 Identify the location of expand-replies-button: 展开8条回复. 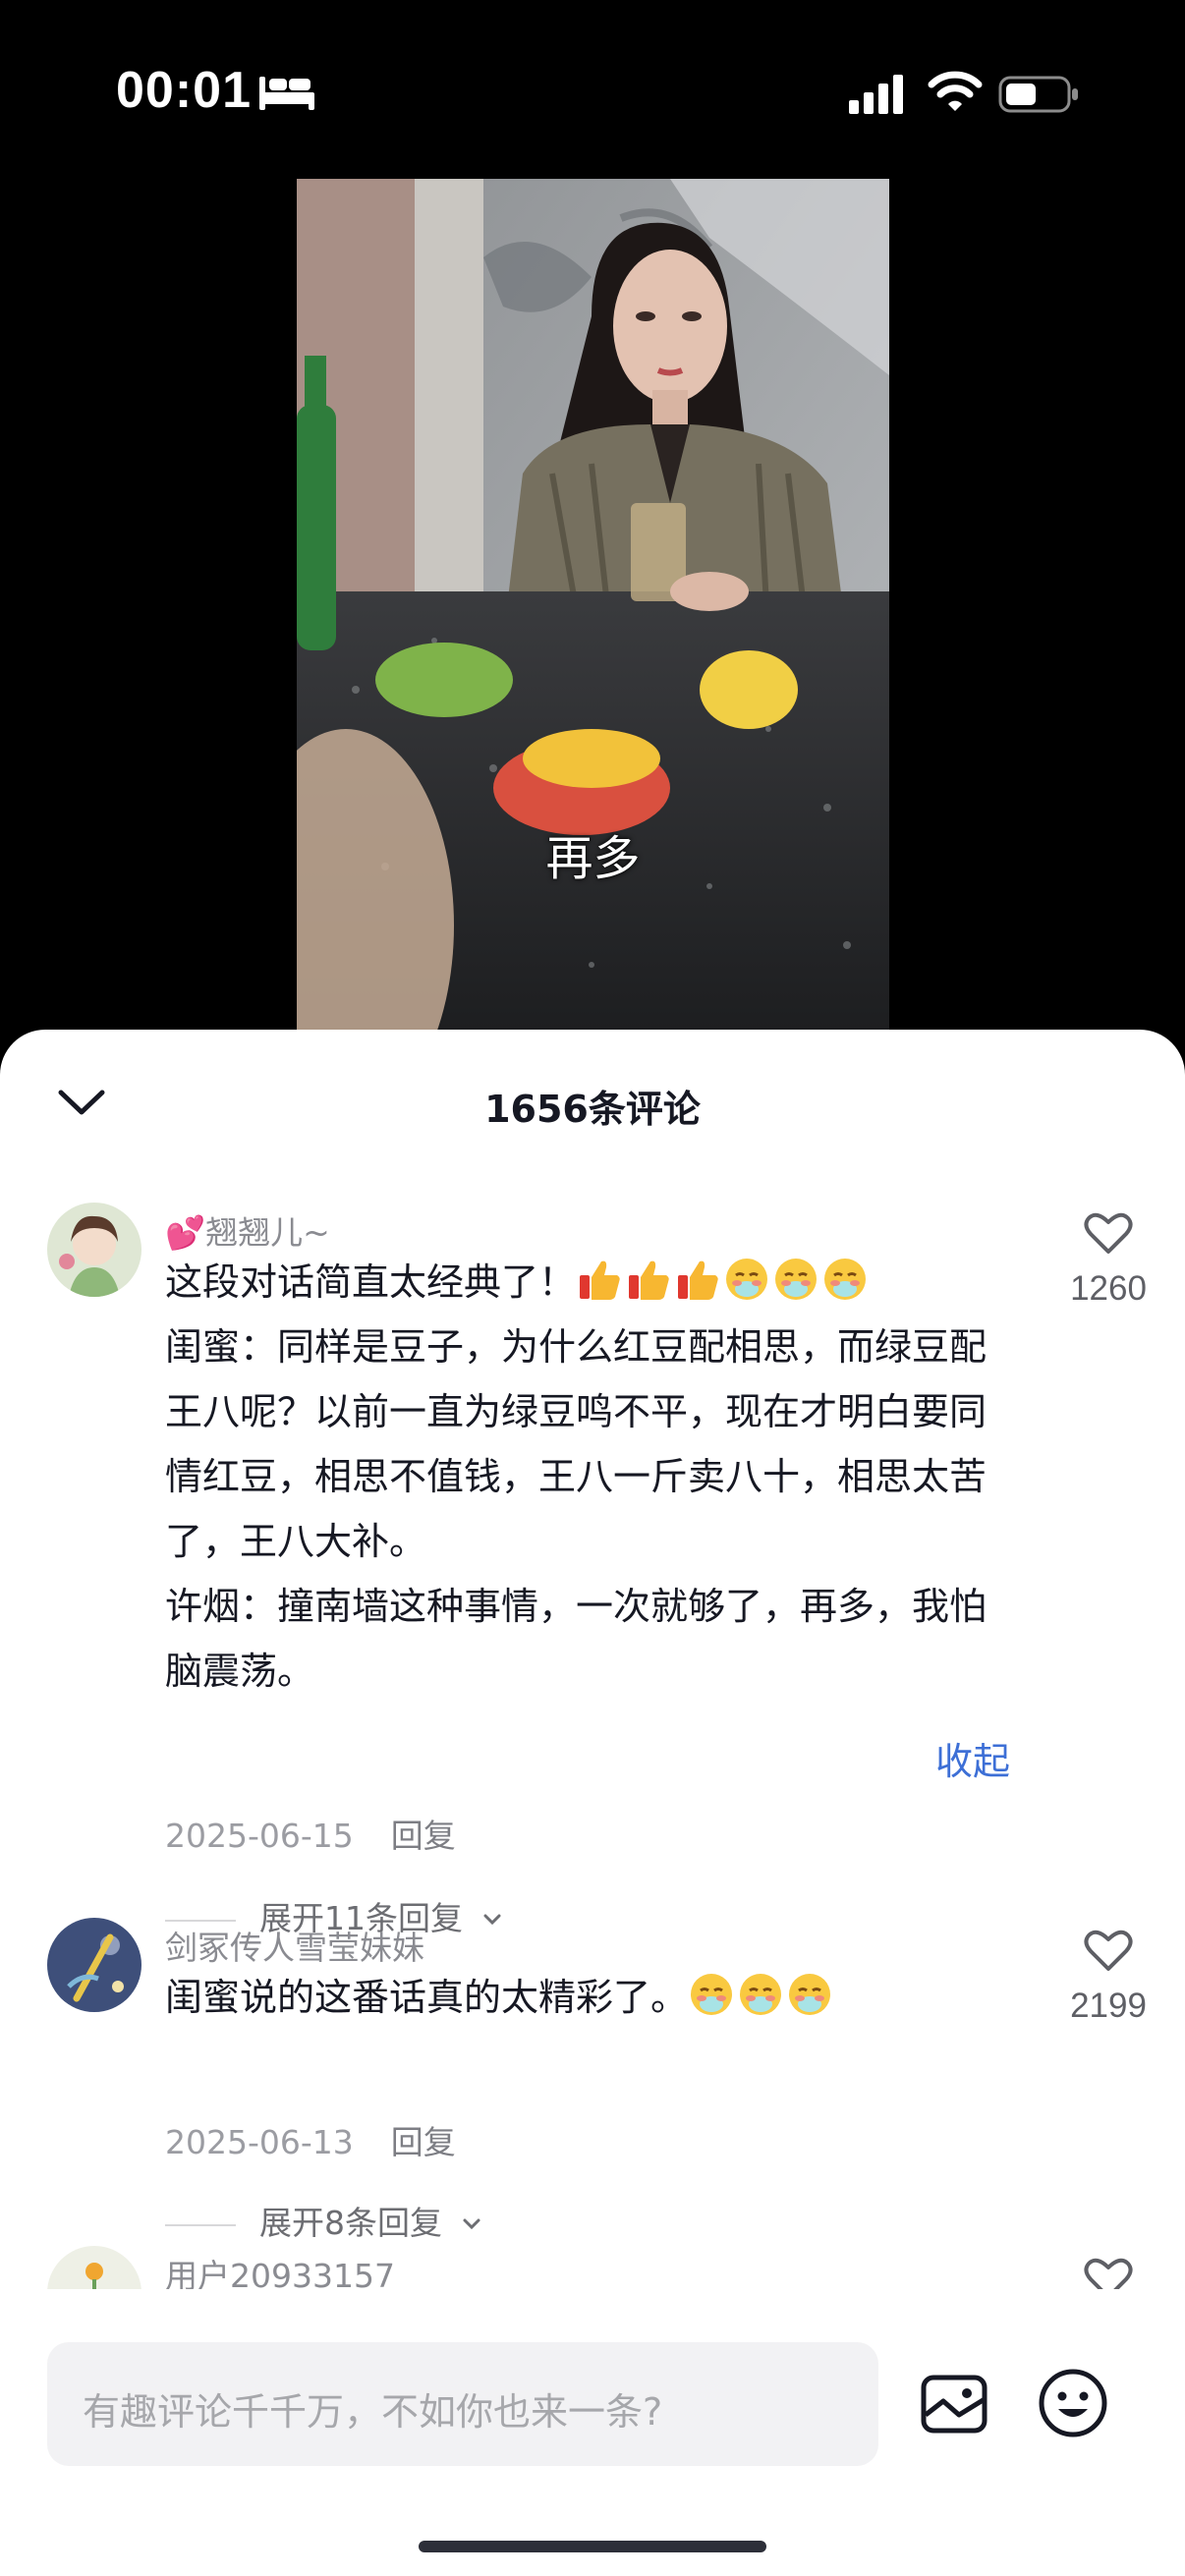
(323, 2220).